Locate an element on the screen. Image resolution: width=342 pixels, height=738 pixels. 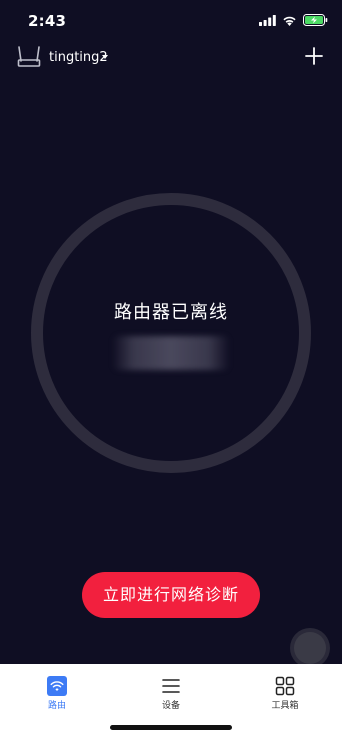
chevron-down-icon is located at coordinates (105, 57).